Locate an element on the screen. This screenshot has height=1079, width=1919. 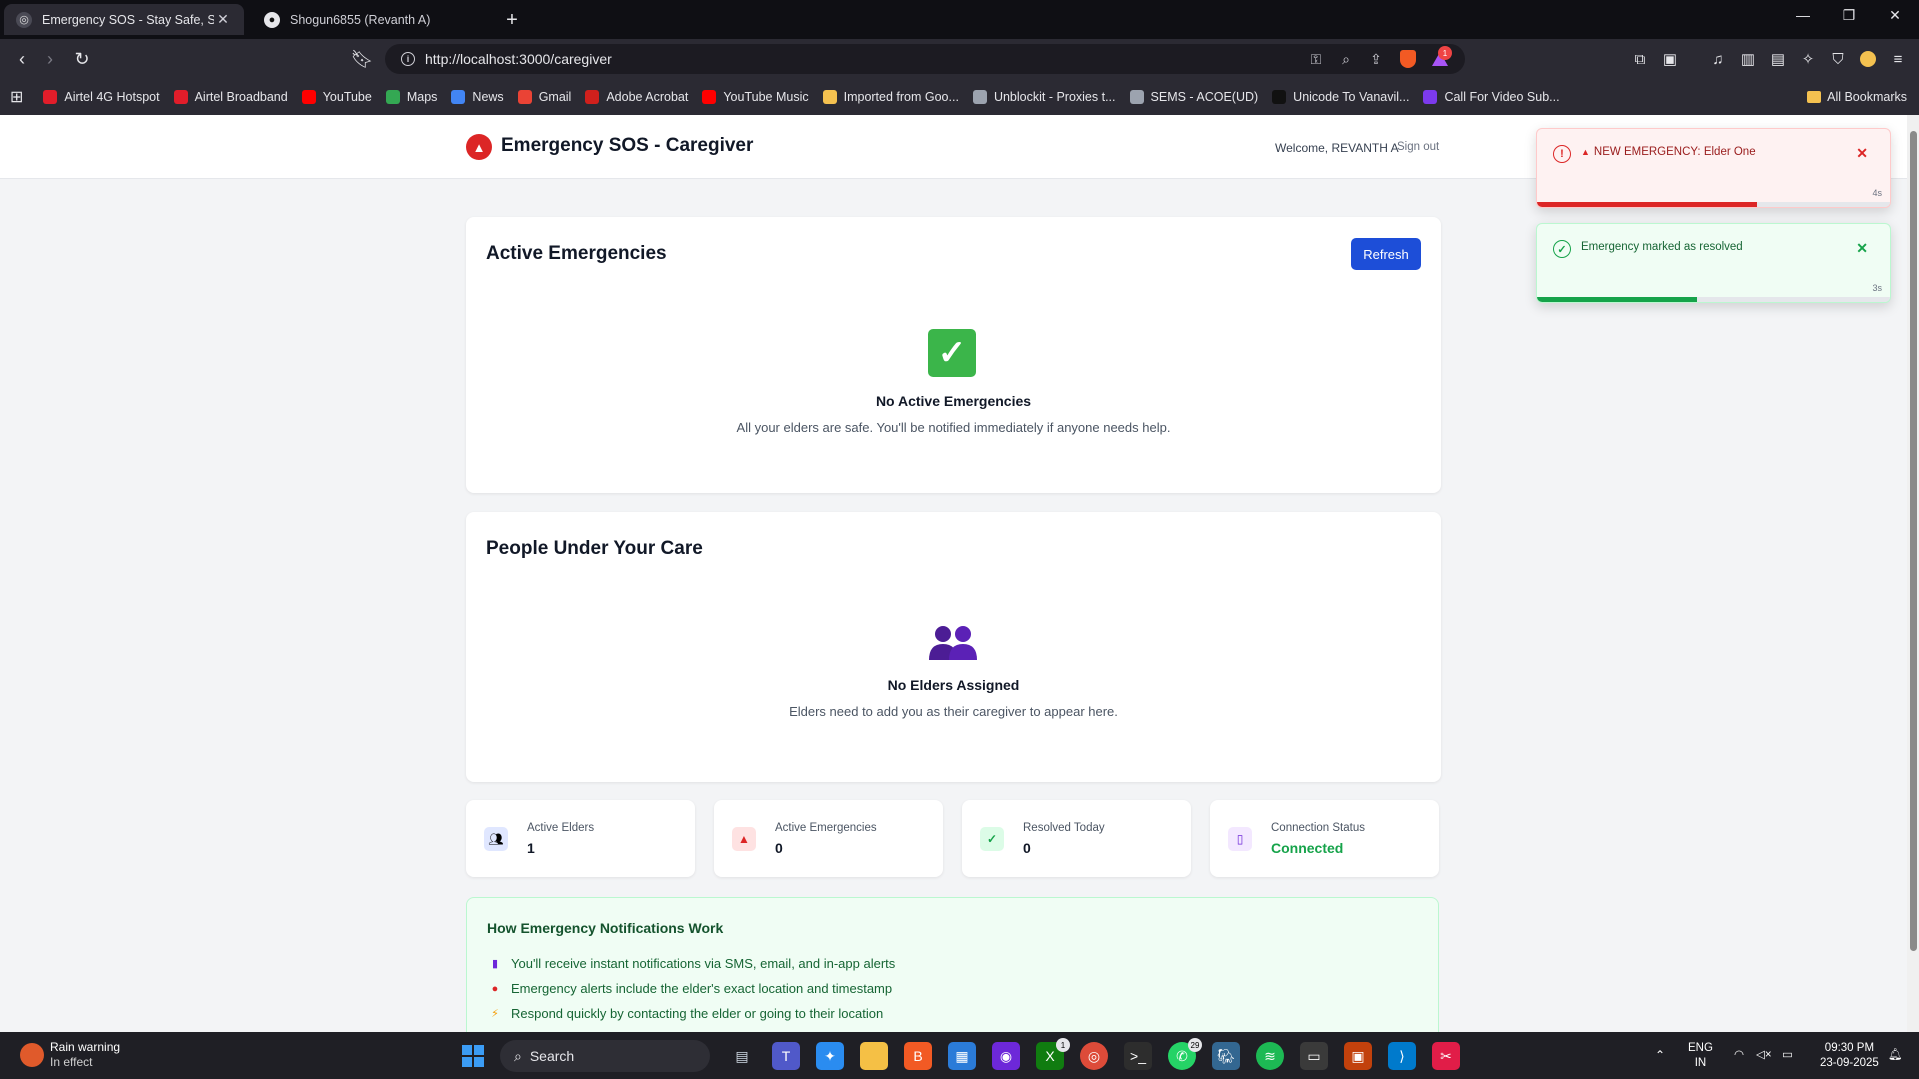
brave-rewards-icon: 1 is located at coordinates (1440, 59).